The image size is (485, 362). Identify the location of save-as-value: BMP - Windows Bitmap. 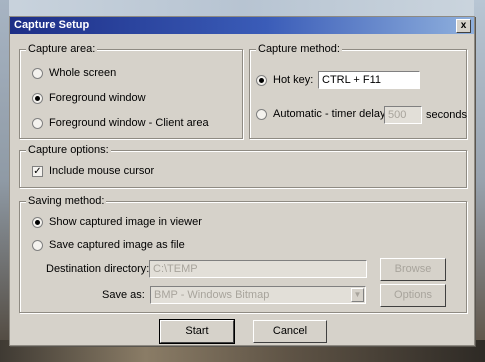
(212, 295).